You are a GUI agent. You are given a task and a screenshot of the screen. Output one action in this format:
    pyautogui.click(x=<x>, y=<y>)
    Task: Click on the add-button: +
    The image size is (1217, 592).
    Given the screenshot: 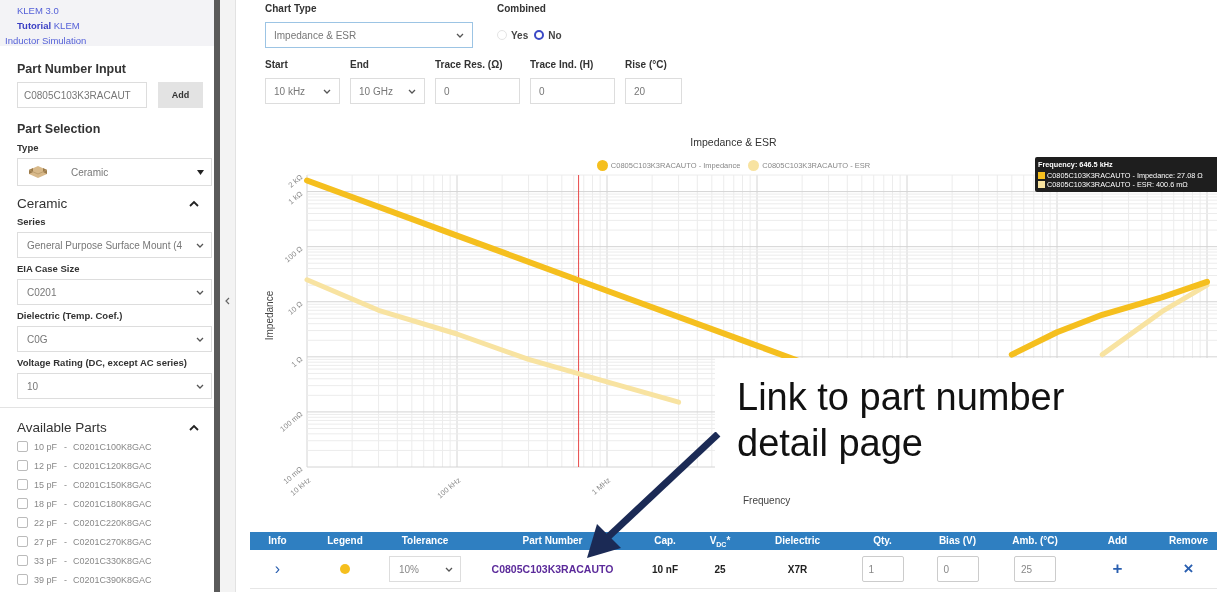 What is the action you would take?
    pyautogui.click(x=1117, y=569)
    